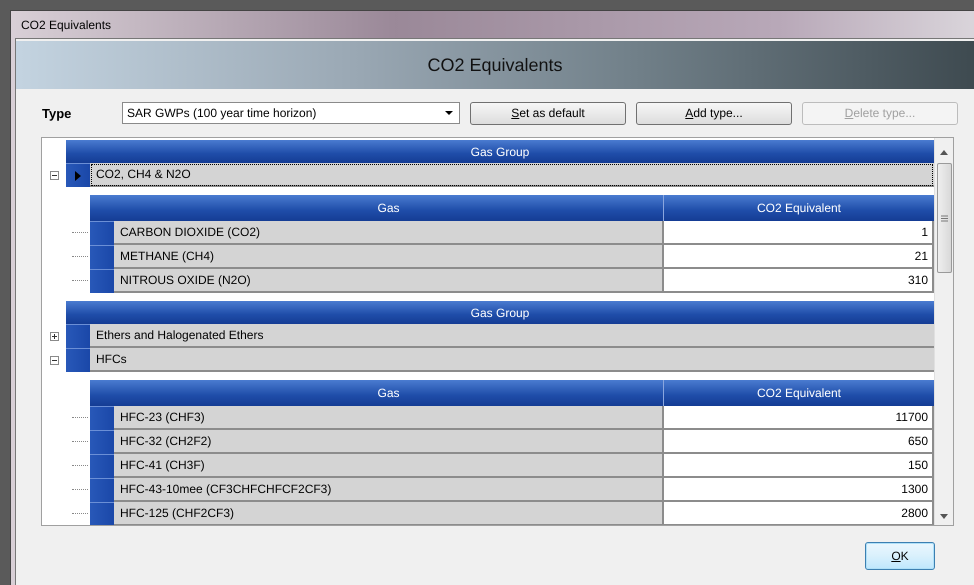  Describe the element at coordinates (799, 466) in the screenshot. I see `value-cell: 150` at that location.